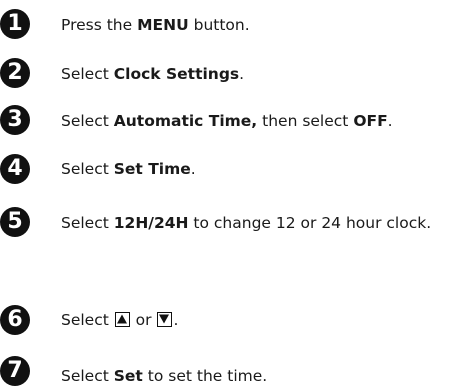  I want to click on step-number-badge: 6, so click(15, 320).